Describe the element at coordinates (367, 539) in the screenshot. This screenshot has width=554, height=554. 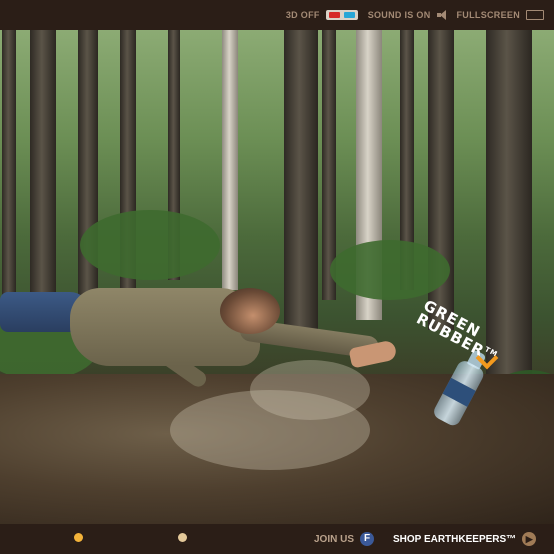
I see `facebook-icon: f` at that location.